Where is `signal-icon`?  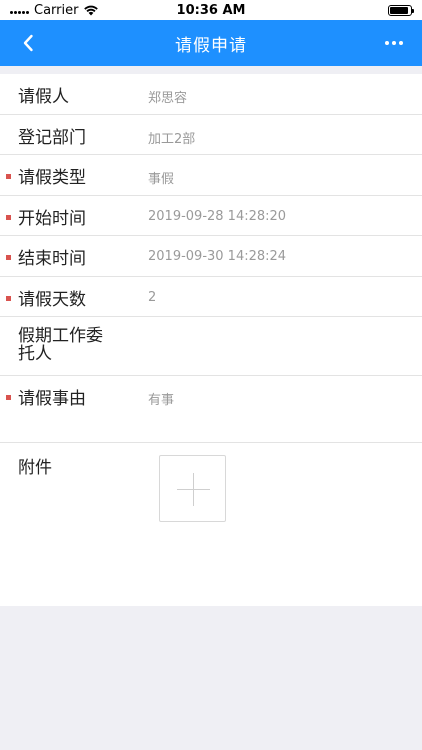
signal-icon is located at coordinates (19, 10).